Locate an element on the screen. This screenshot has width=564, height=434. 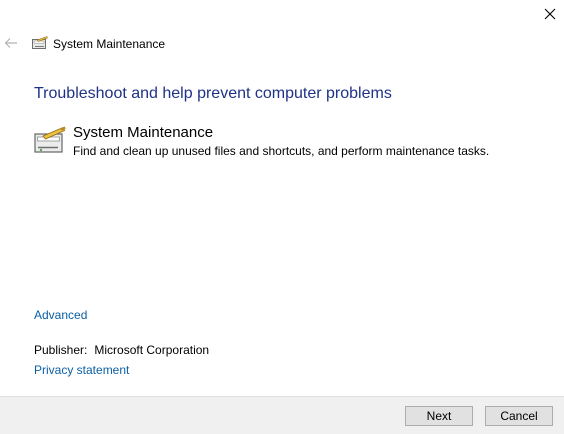
next-button: Next is located at coordinates (439, 416).